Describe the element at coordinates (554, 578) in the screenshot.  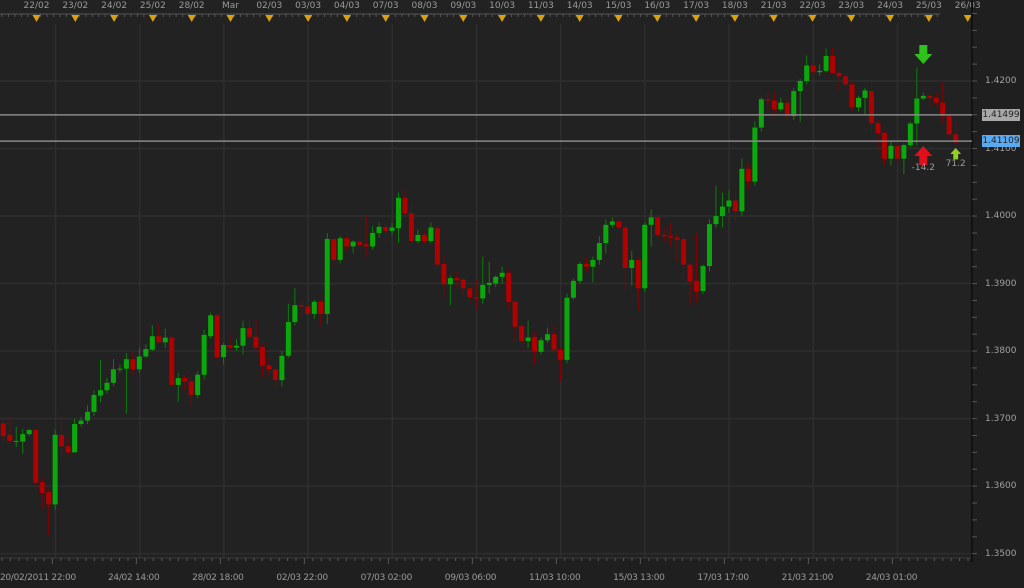
I see `time-label: 11/03 10:00` at that location.